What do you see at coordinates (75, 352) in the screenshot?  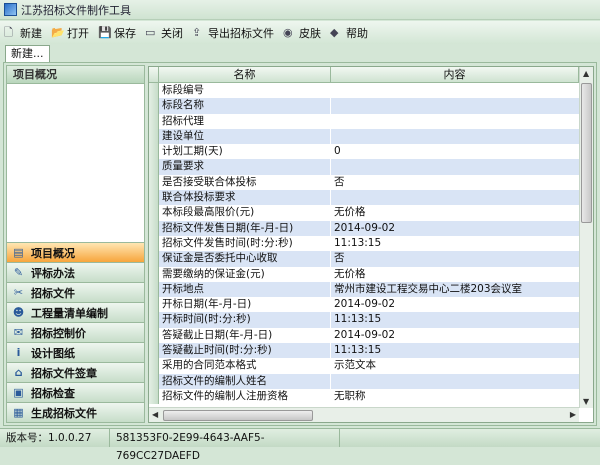 I see `nav-item-5: i 设计图纸` at bounding box center [75, 352].